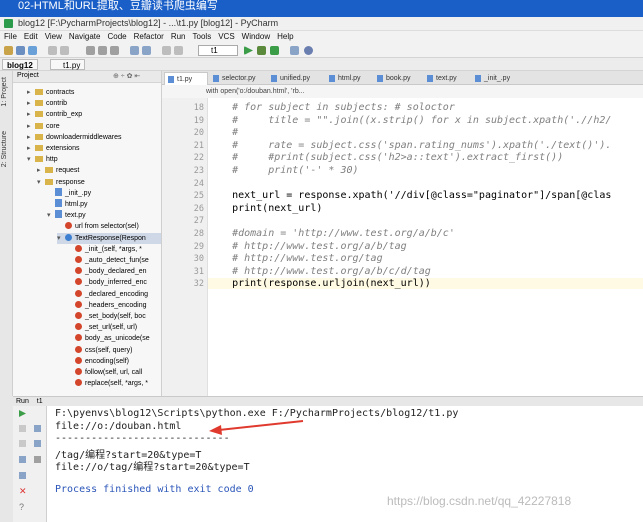 The width and height of the screenshot is (643, 522). Describe the element at coordinates (114, 271) in the screenshot. I see `tree-item: _body_declared_en` at that location.